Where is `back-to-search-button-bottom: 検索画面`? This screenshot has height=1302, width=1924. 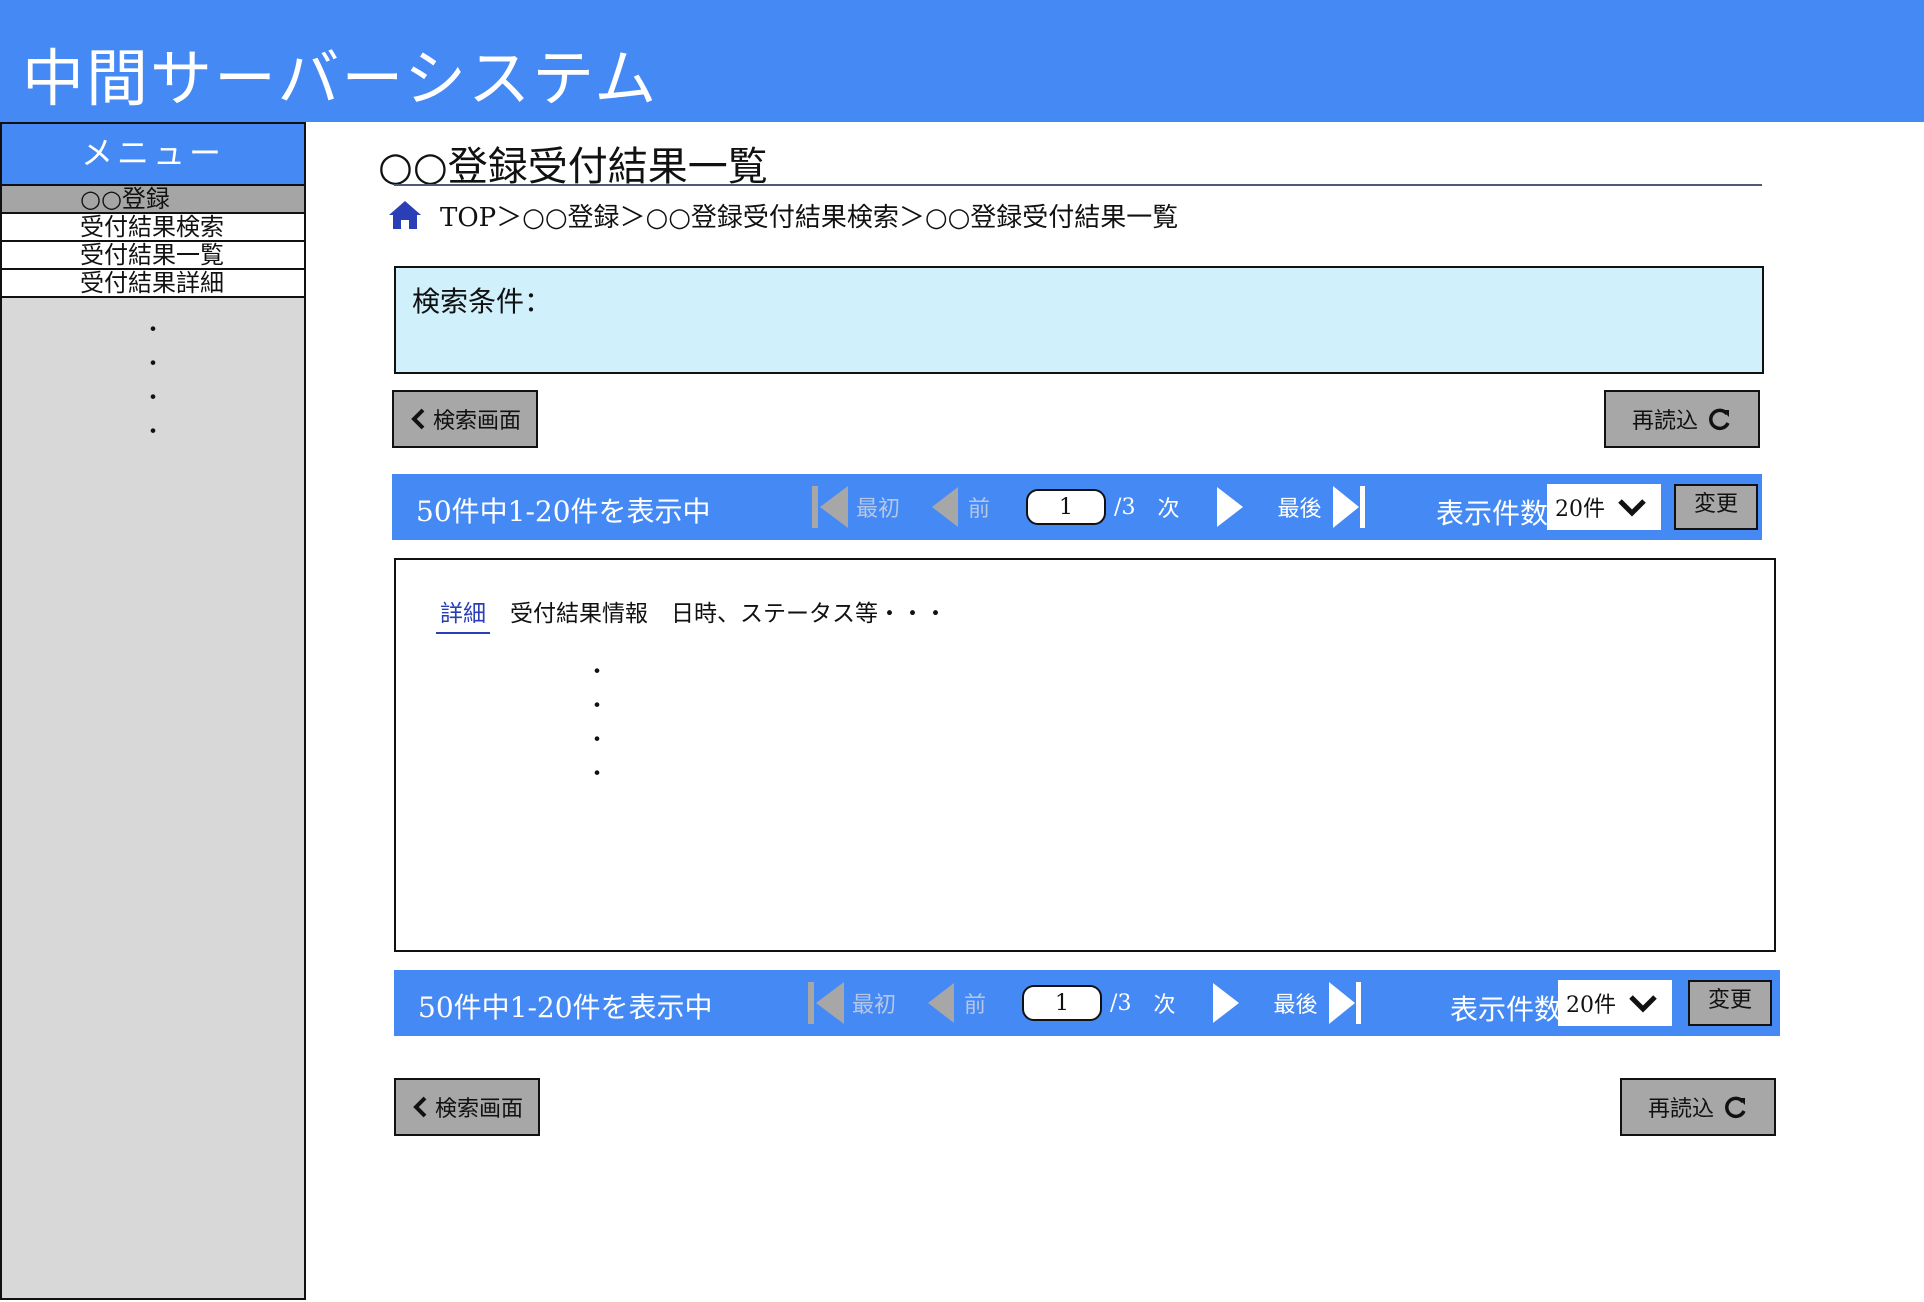 back-to-search-button-bottom: 検索画面 is located at coordinates (467, 1107).